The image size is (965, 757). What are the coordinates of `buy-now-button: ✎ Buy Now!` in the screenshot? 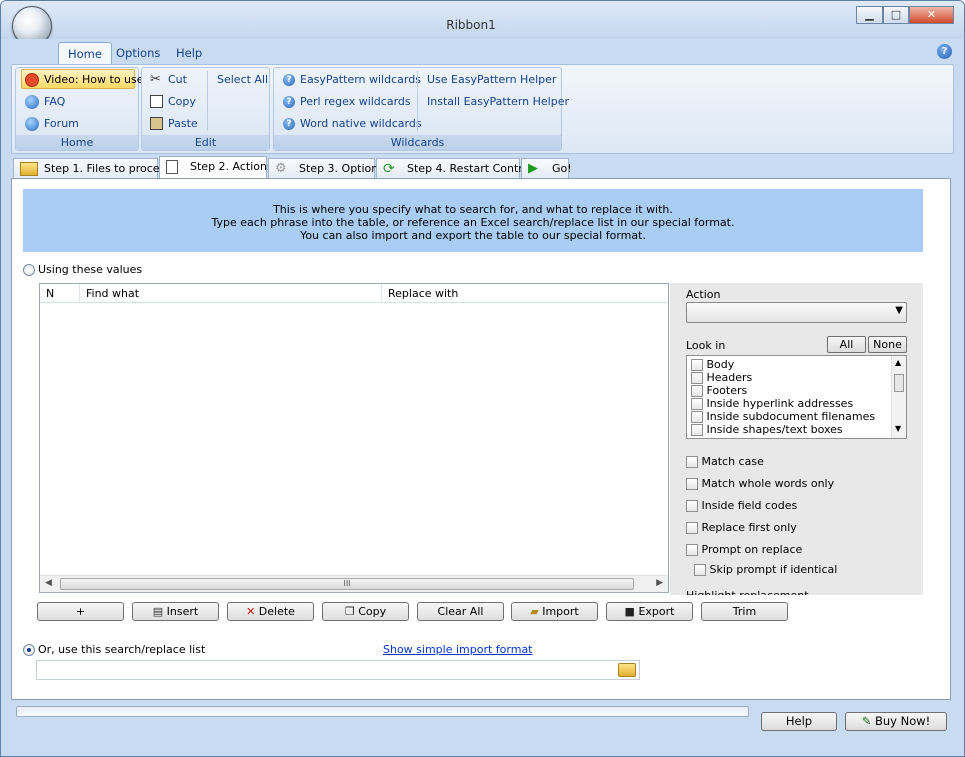 It's located at (896, 721).